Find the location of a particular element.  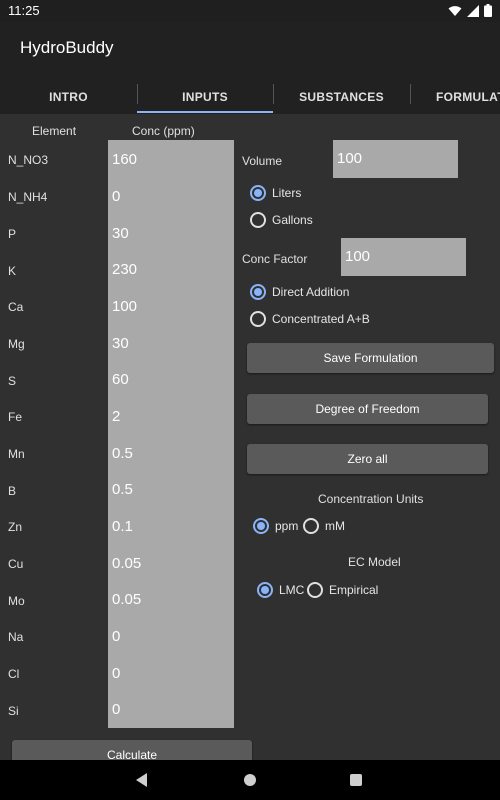

ec-model-label: EC Model is located at coordinates (374, 562).